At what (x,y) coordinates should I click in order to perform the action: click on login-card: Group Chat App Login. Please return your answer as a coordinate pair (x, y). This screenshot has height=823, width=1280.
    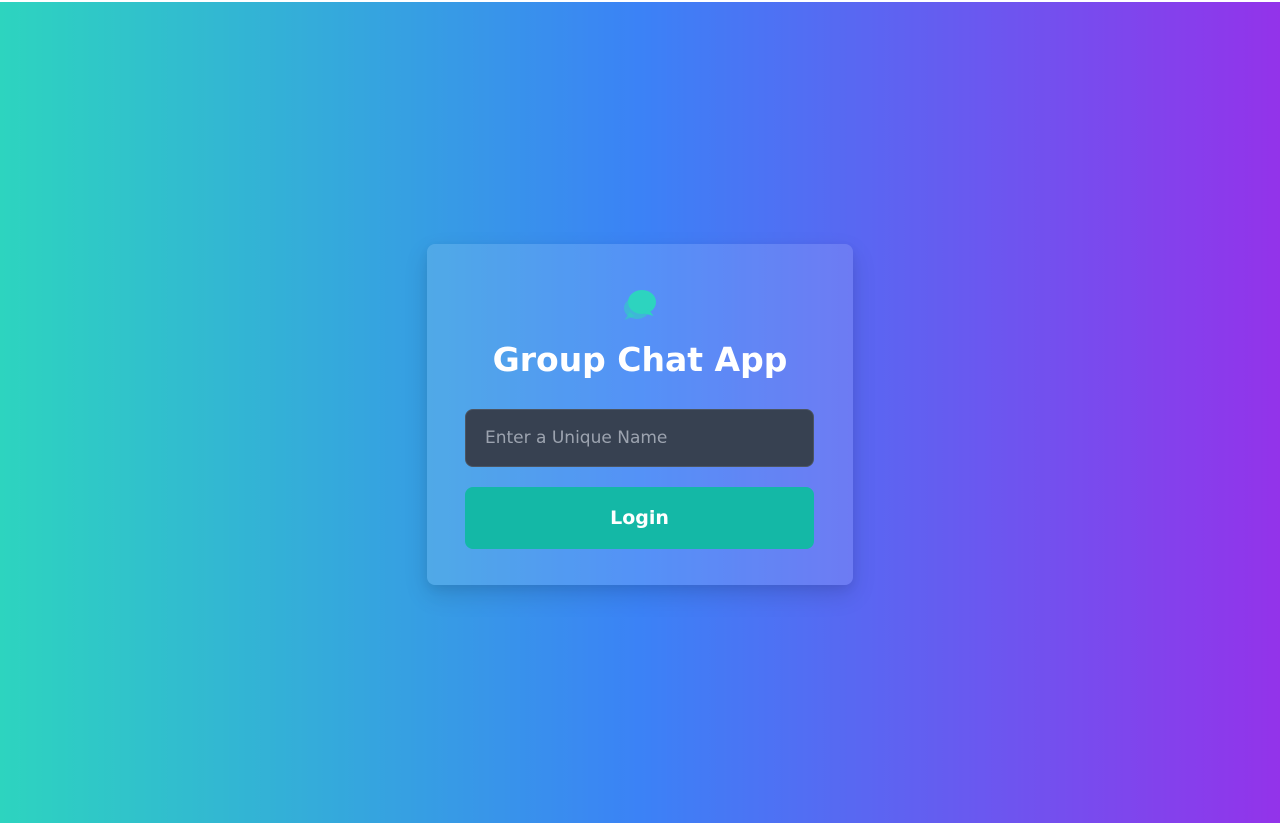
    Looking at the image, I should click on (640, 414).